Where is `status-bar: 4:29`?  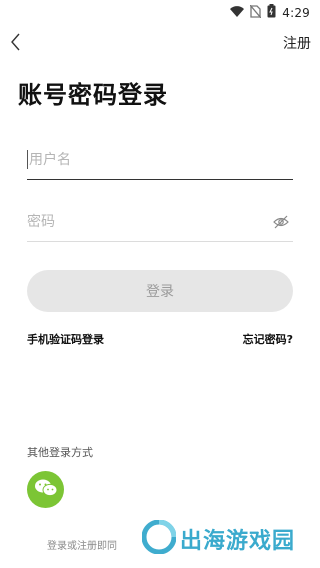 status-bar: 4:29 is located at coordinates (160, 12).